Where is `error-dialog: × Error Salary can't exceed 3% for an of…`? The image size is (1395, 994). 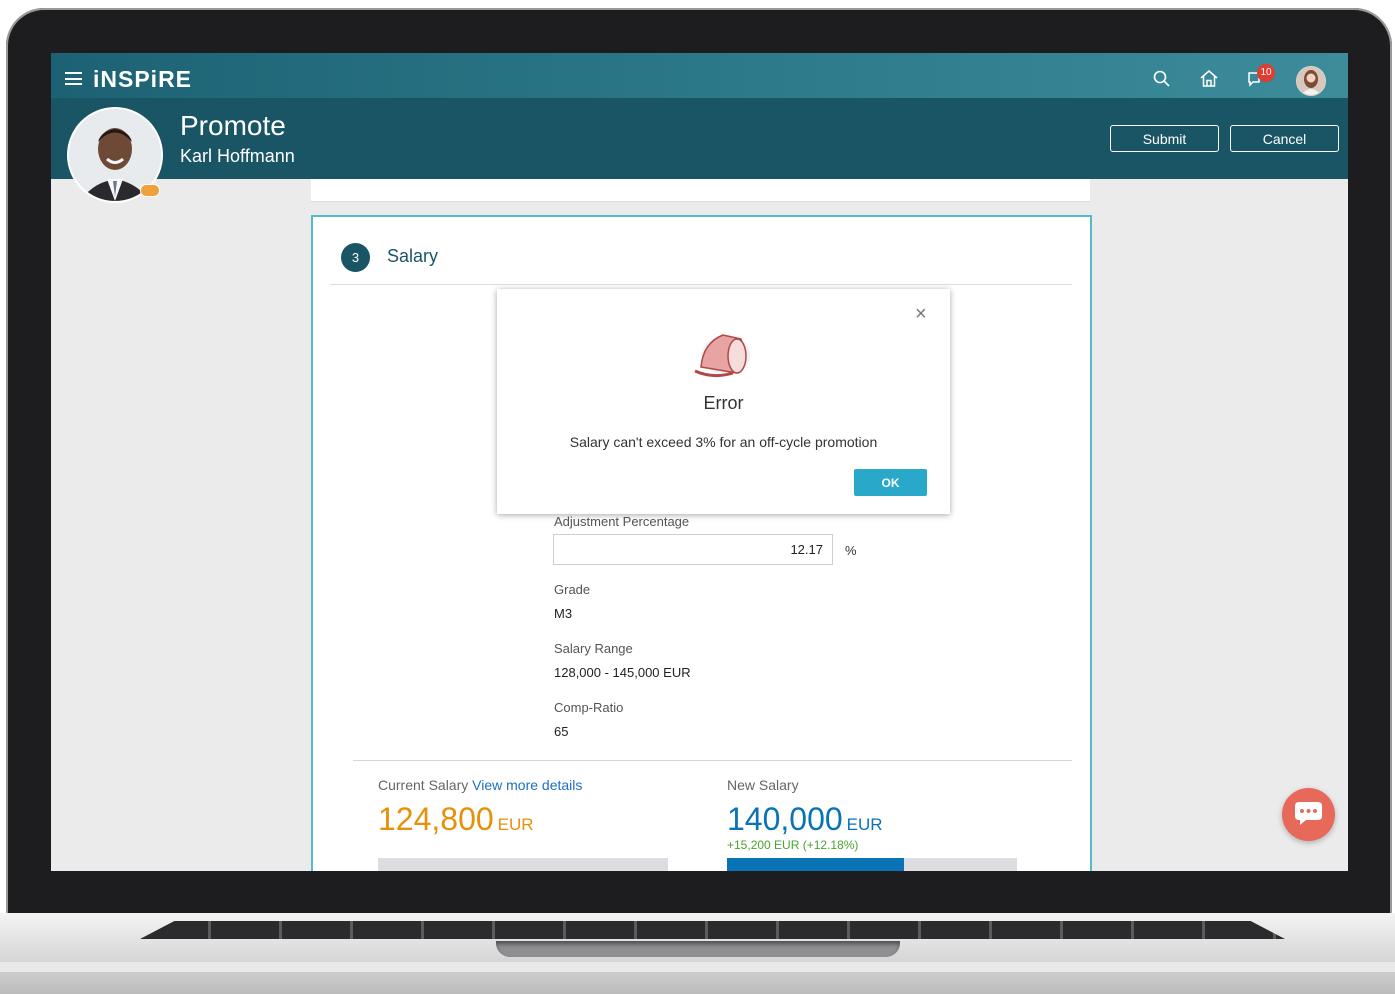 error-dialog: × Error Salary can't exceed 3% for an of… is located at coordinates (723, 401).